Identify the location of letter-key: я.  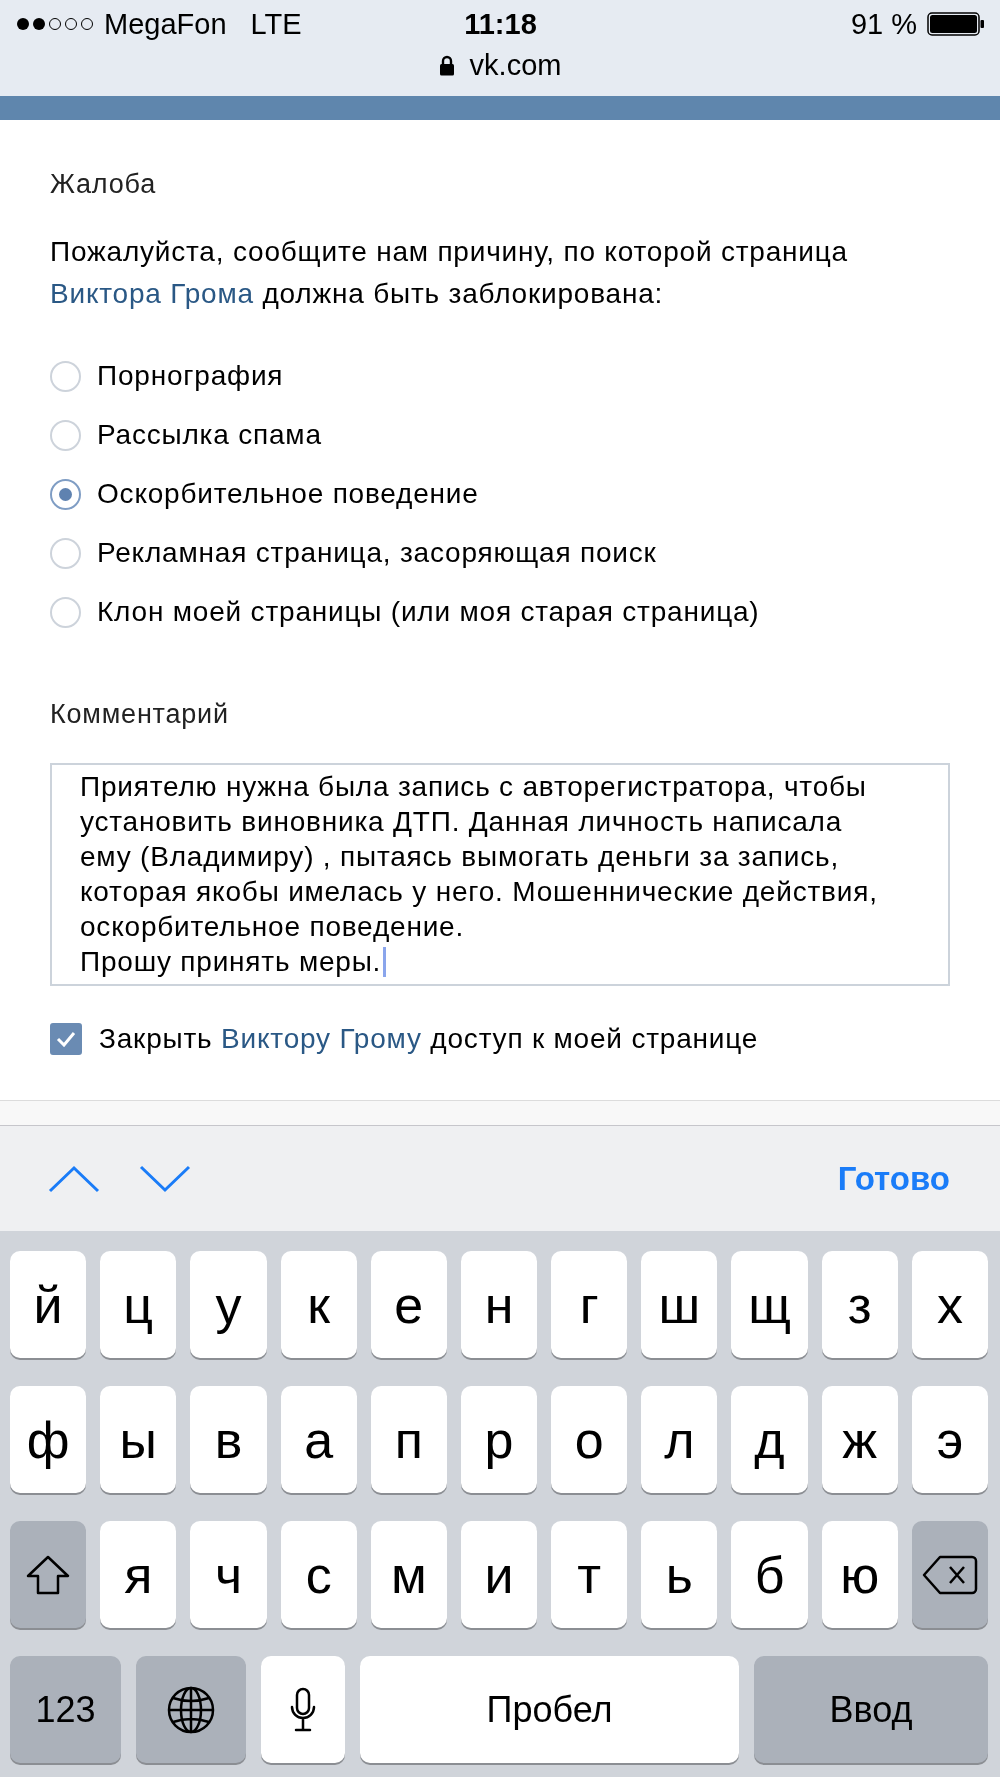
(138, 1574).